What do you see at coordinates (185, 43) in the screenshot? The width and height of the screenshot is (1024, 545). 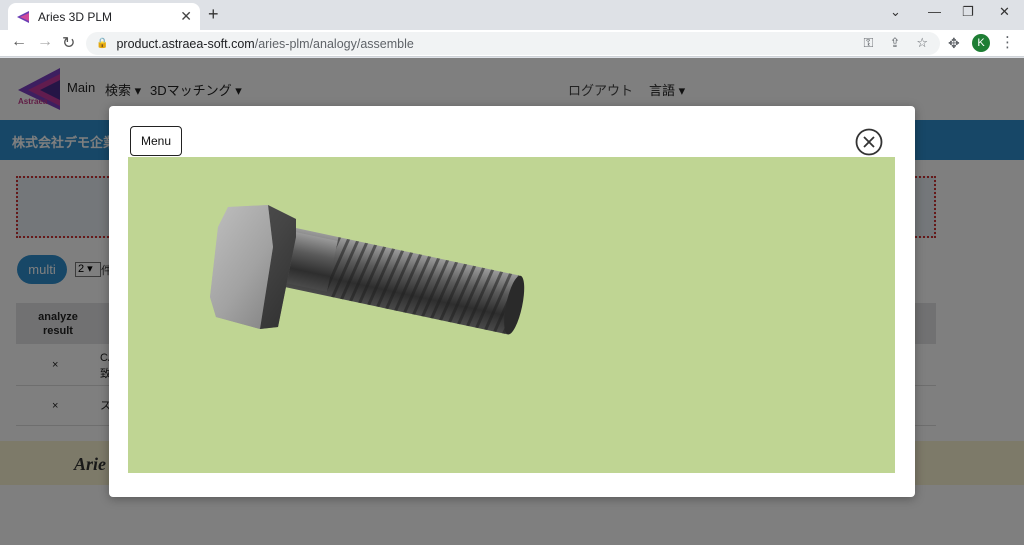 I see `url-host: product.astraea-soft.com` at bounding box center [185, 43].